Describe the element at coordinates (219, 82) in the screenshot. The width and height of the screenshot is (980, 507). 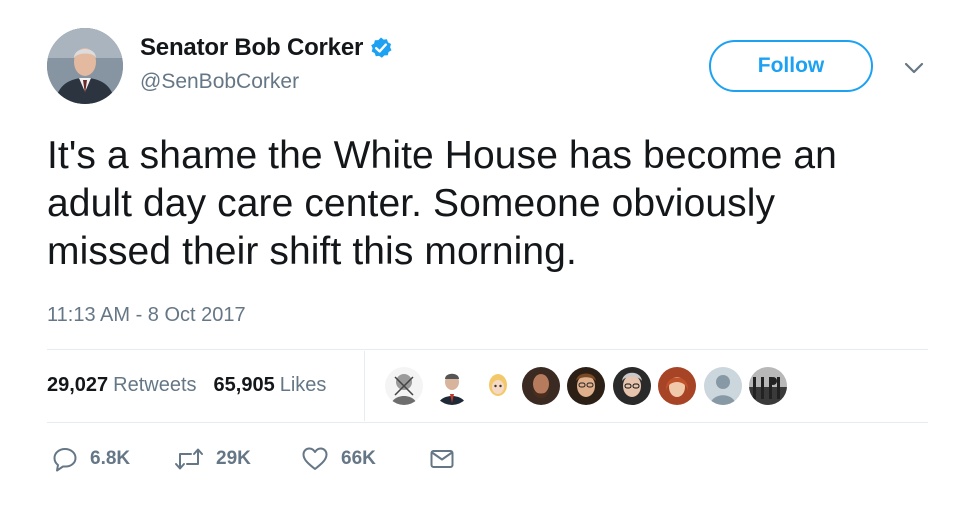
I see `author-handle: @SenBobCorker` at that location.